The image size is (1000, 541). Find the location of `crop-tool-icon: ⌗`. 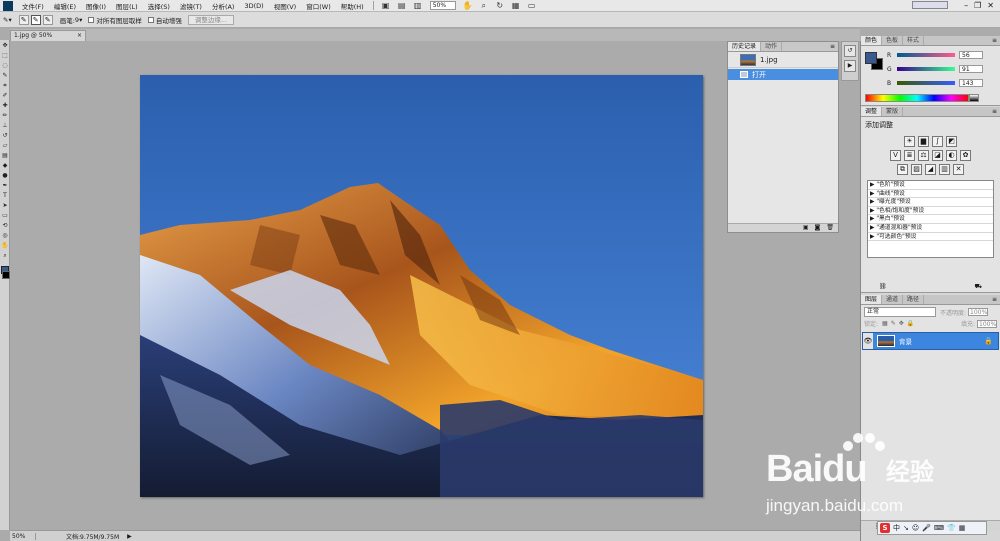

crop-tool-icon: ⌗ is located at coordinates (5, 86).